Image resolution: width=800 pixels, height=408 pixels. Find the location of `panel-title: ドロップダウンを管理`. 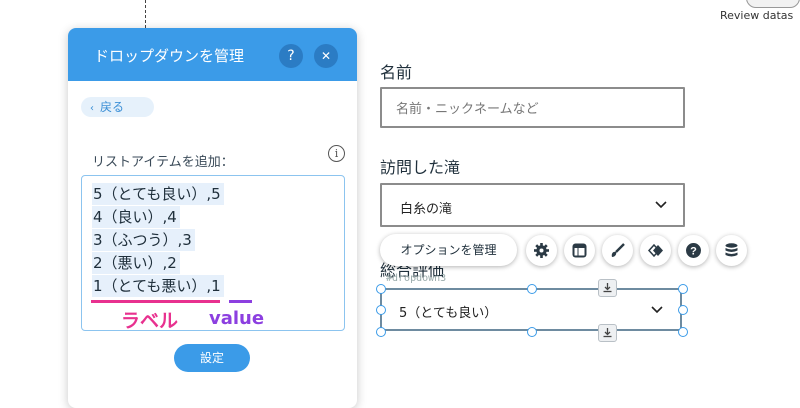

panel-title: ドロップダウンを管理 is located at coordinates (169, 56).